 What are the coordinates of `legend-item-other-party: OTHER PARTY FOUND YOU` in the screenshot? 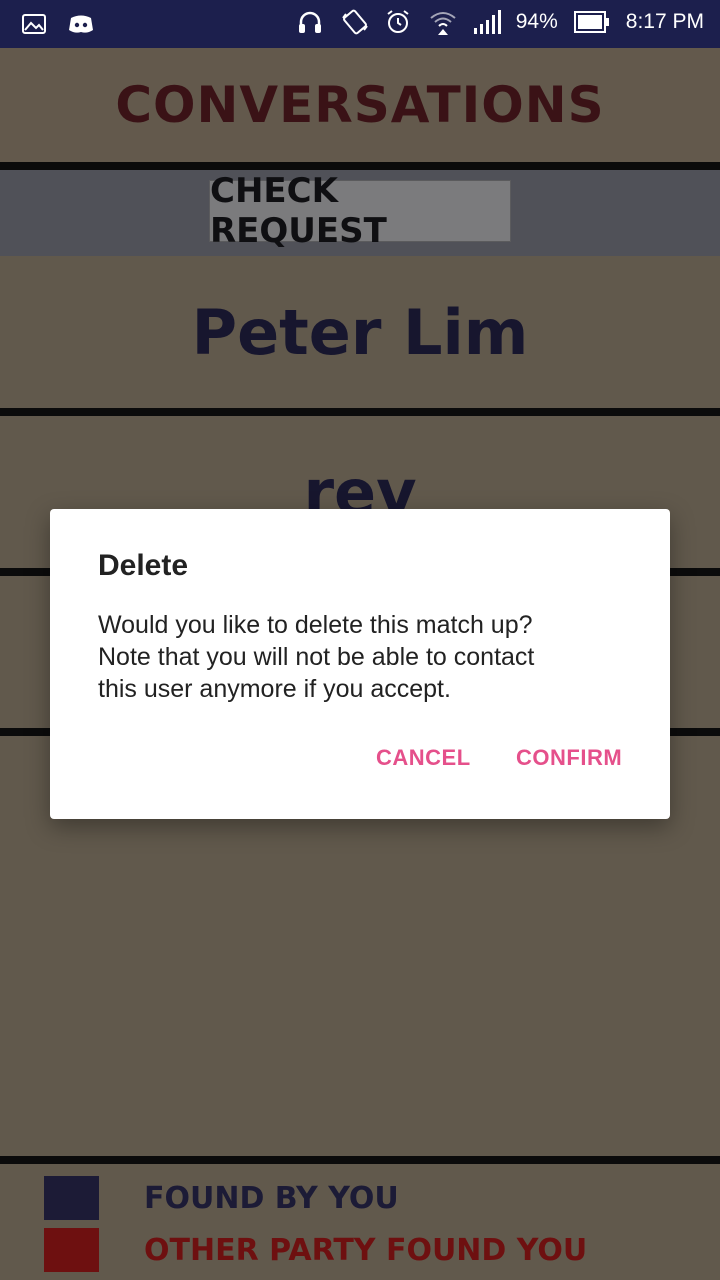 It's located at (315, 1250).